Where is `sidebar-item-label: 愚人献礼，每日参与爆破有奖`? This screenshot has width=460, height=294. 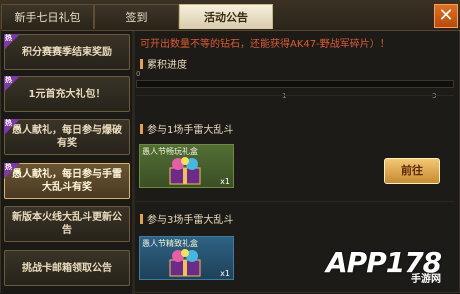
sidebar-item-label: 愚人献礼，每日参与爆破有奖 is located at coordinates (67, 137).